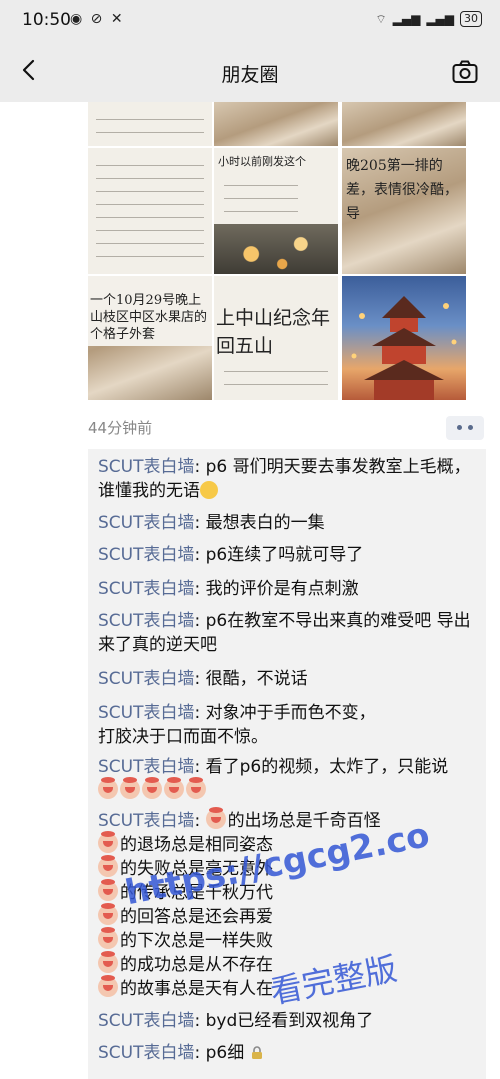  Describe the element at coordinates (196, 941) in the screenshot. I see `comment-text: 的下次总是一样失败` at that location.